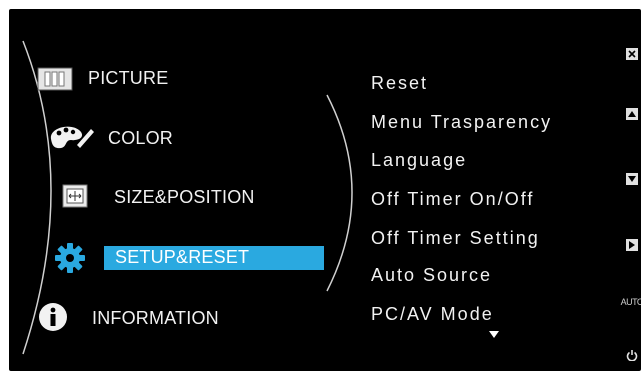  I want to click on picture-icon, so click(55, 79).